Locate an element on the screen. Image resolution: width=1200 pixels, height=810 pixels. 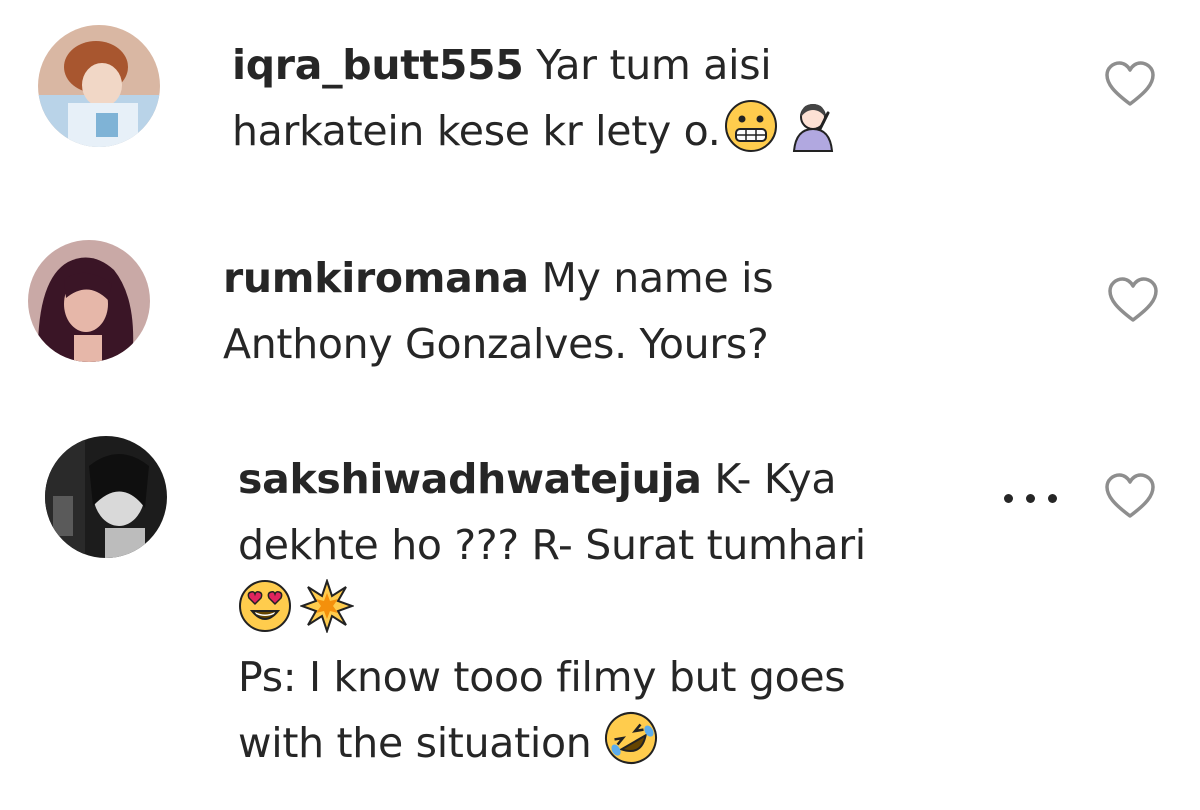
comment-line: rumkiromana My name is is located at coordinates (498, 278).